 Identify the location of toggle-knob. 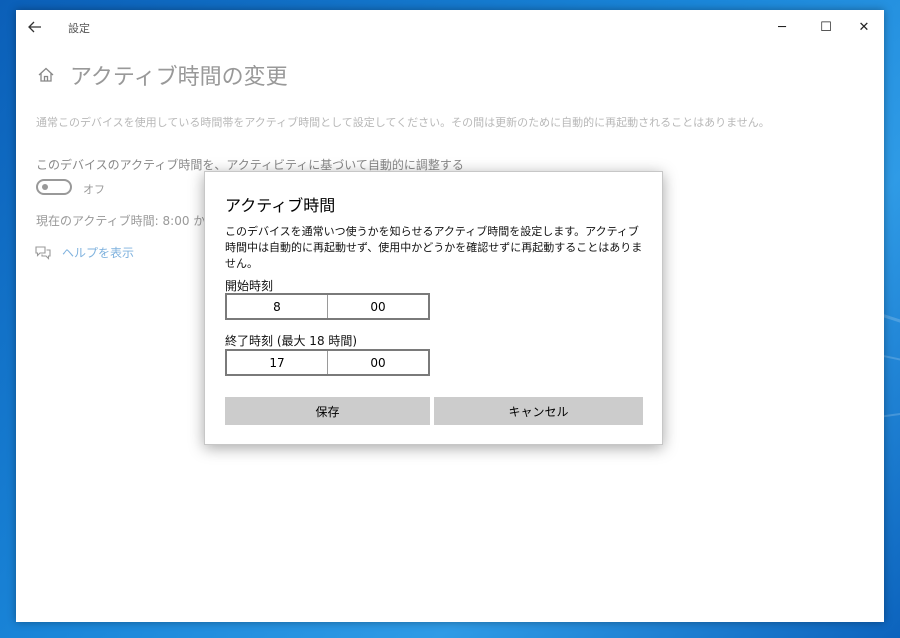
(45, 187).